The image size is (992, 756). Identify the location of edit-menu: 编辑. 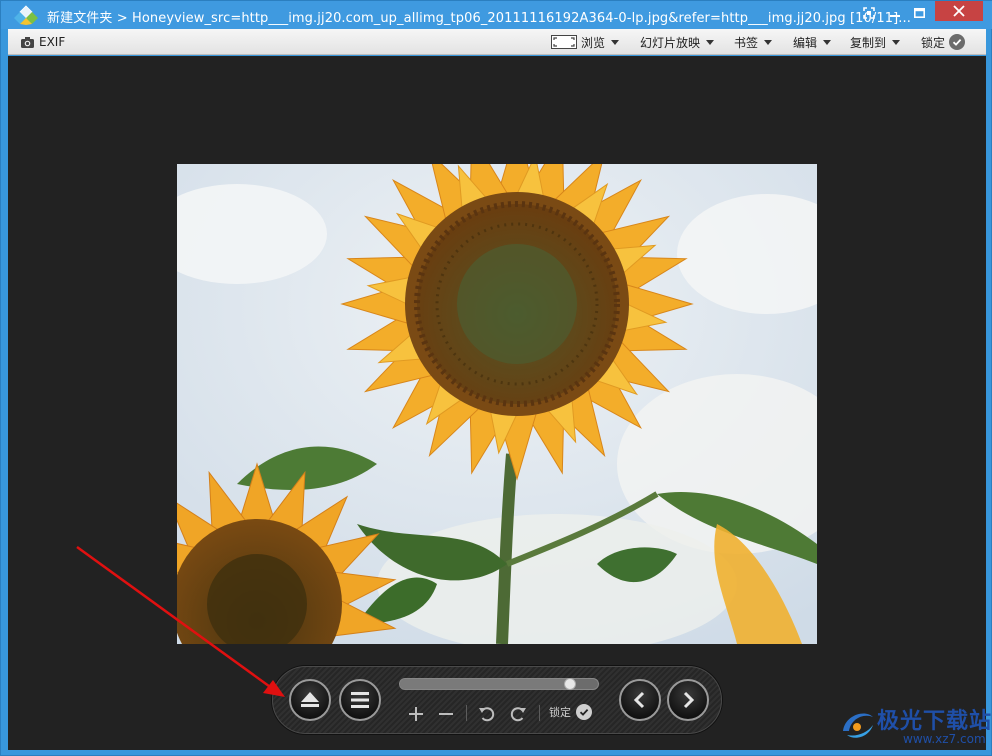
(812, 42).